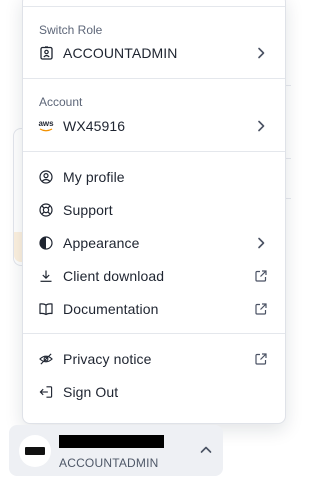  I want to click on menu-item-label: Client download, so click(114, 276).